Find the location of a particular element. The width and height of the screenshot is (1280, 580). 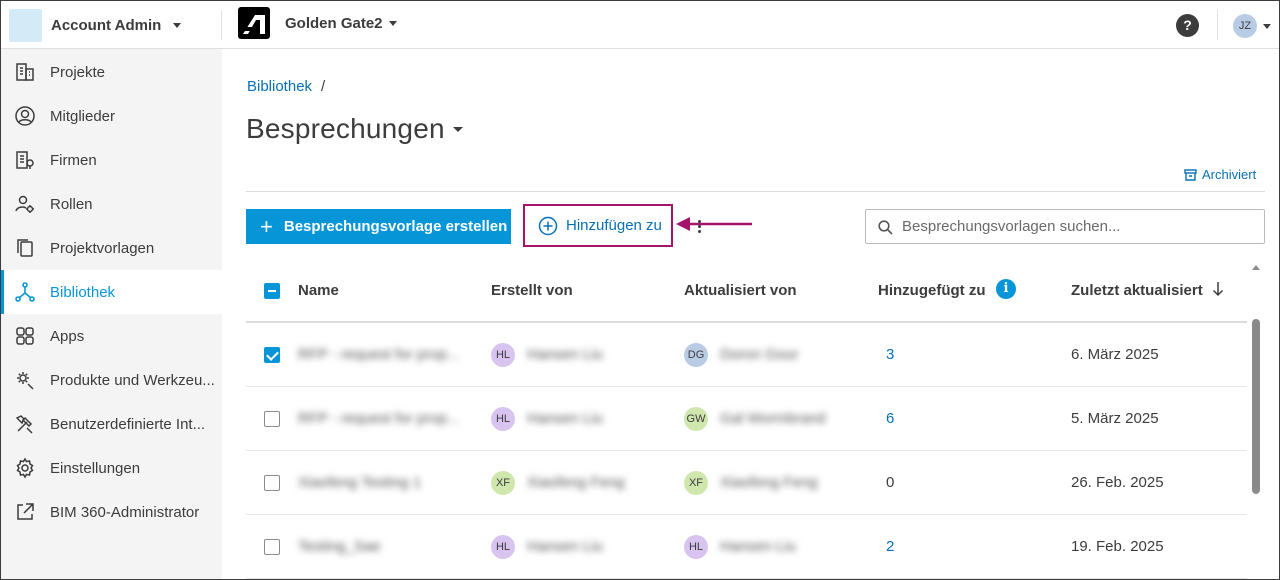

avatar: XF is located at coordinates (696, 482).